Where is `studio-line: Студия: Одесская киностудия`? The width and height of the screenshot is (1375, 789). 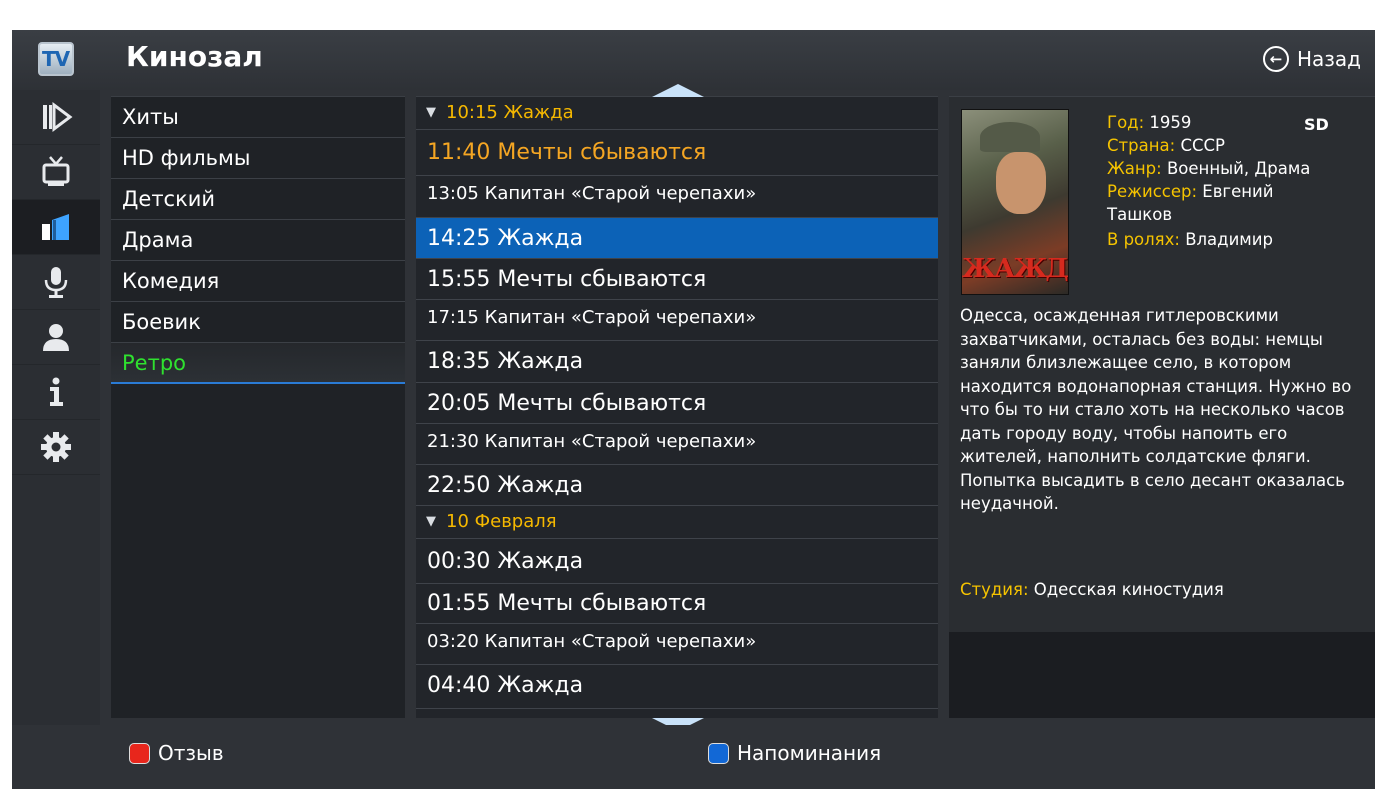
studio-line: Студия: Одесская киностудия is located at coordinates (1092, 589).